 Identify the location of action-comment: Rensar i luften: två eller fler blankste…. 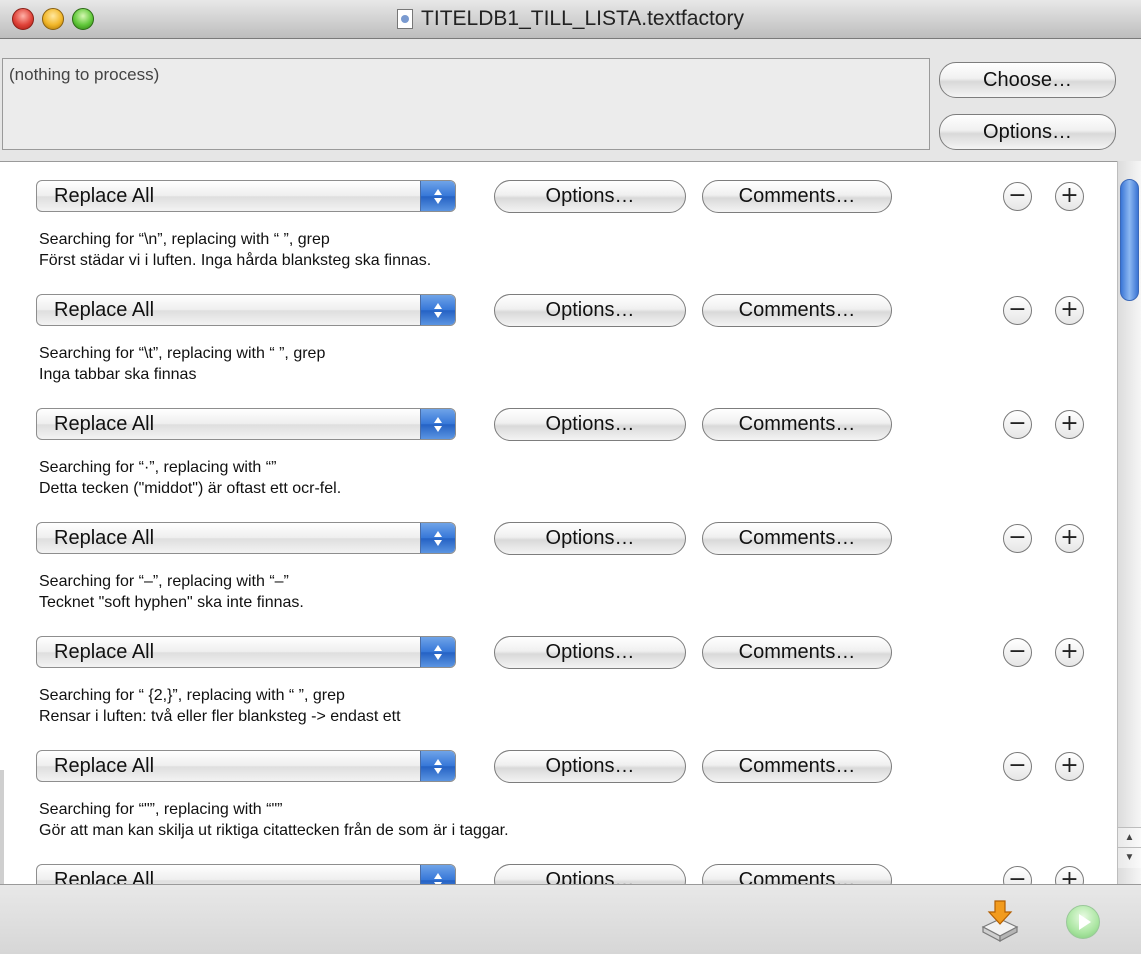
(220, 716).